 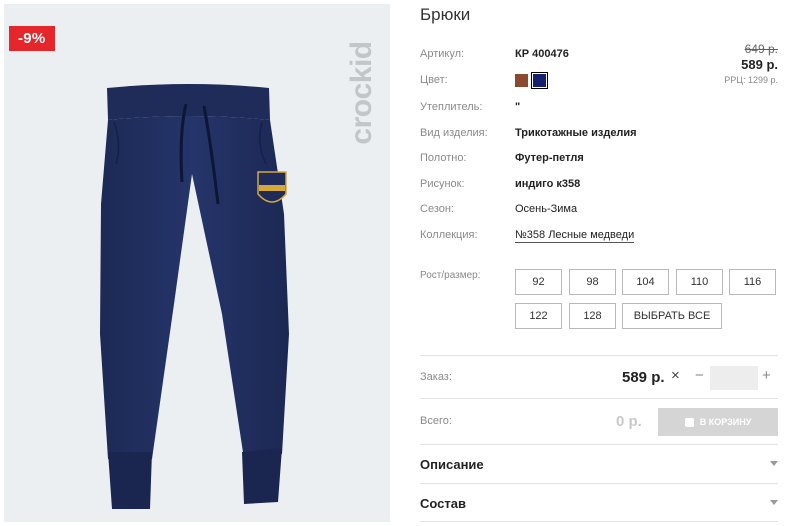 What do you see at coordinates (675, 375) in the screenshot?
I see `times-icon: ×` at bounding box center [675, 375].